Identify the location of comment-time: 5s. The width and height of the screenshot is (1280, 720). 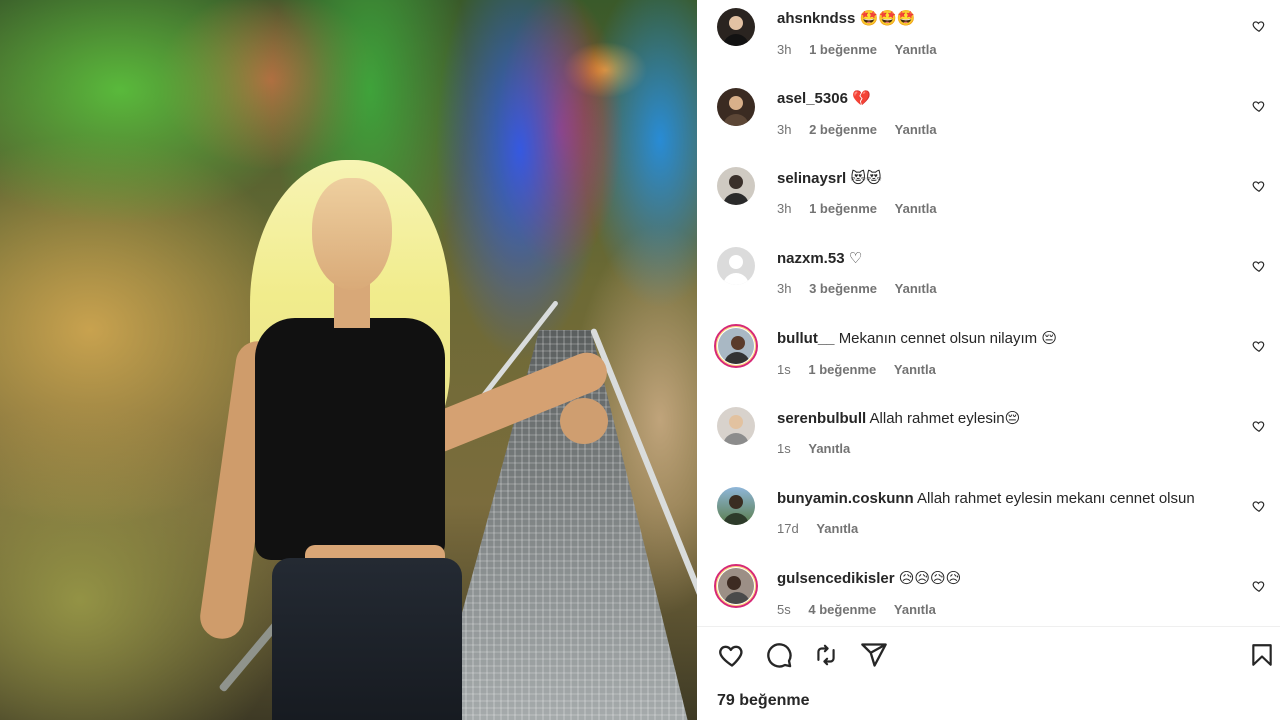
(784, 609).